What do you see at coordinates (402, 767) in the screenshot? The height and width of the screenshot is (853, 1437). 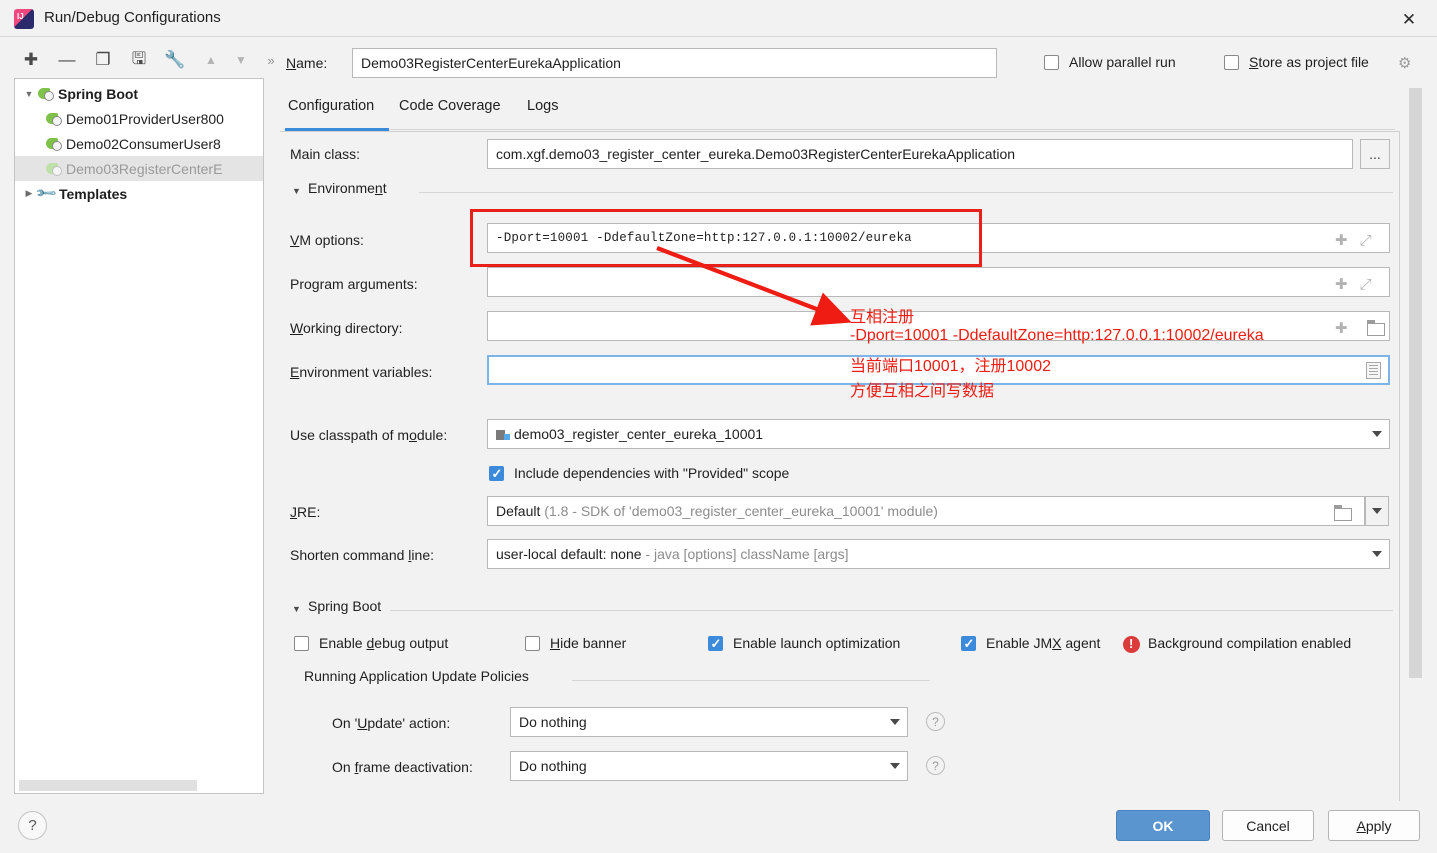 I see `on-frame-deactivation-label: On frame deactivation:` at bounding box center [402, 767].